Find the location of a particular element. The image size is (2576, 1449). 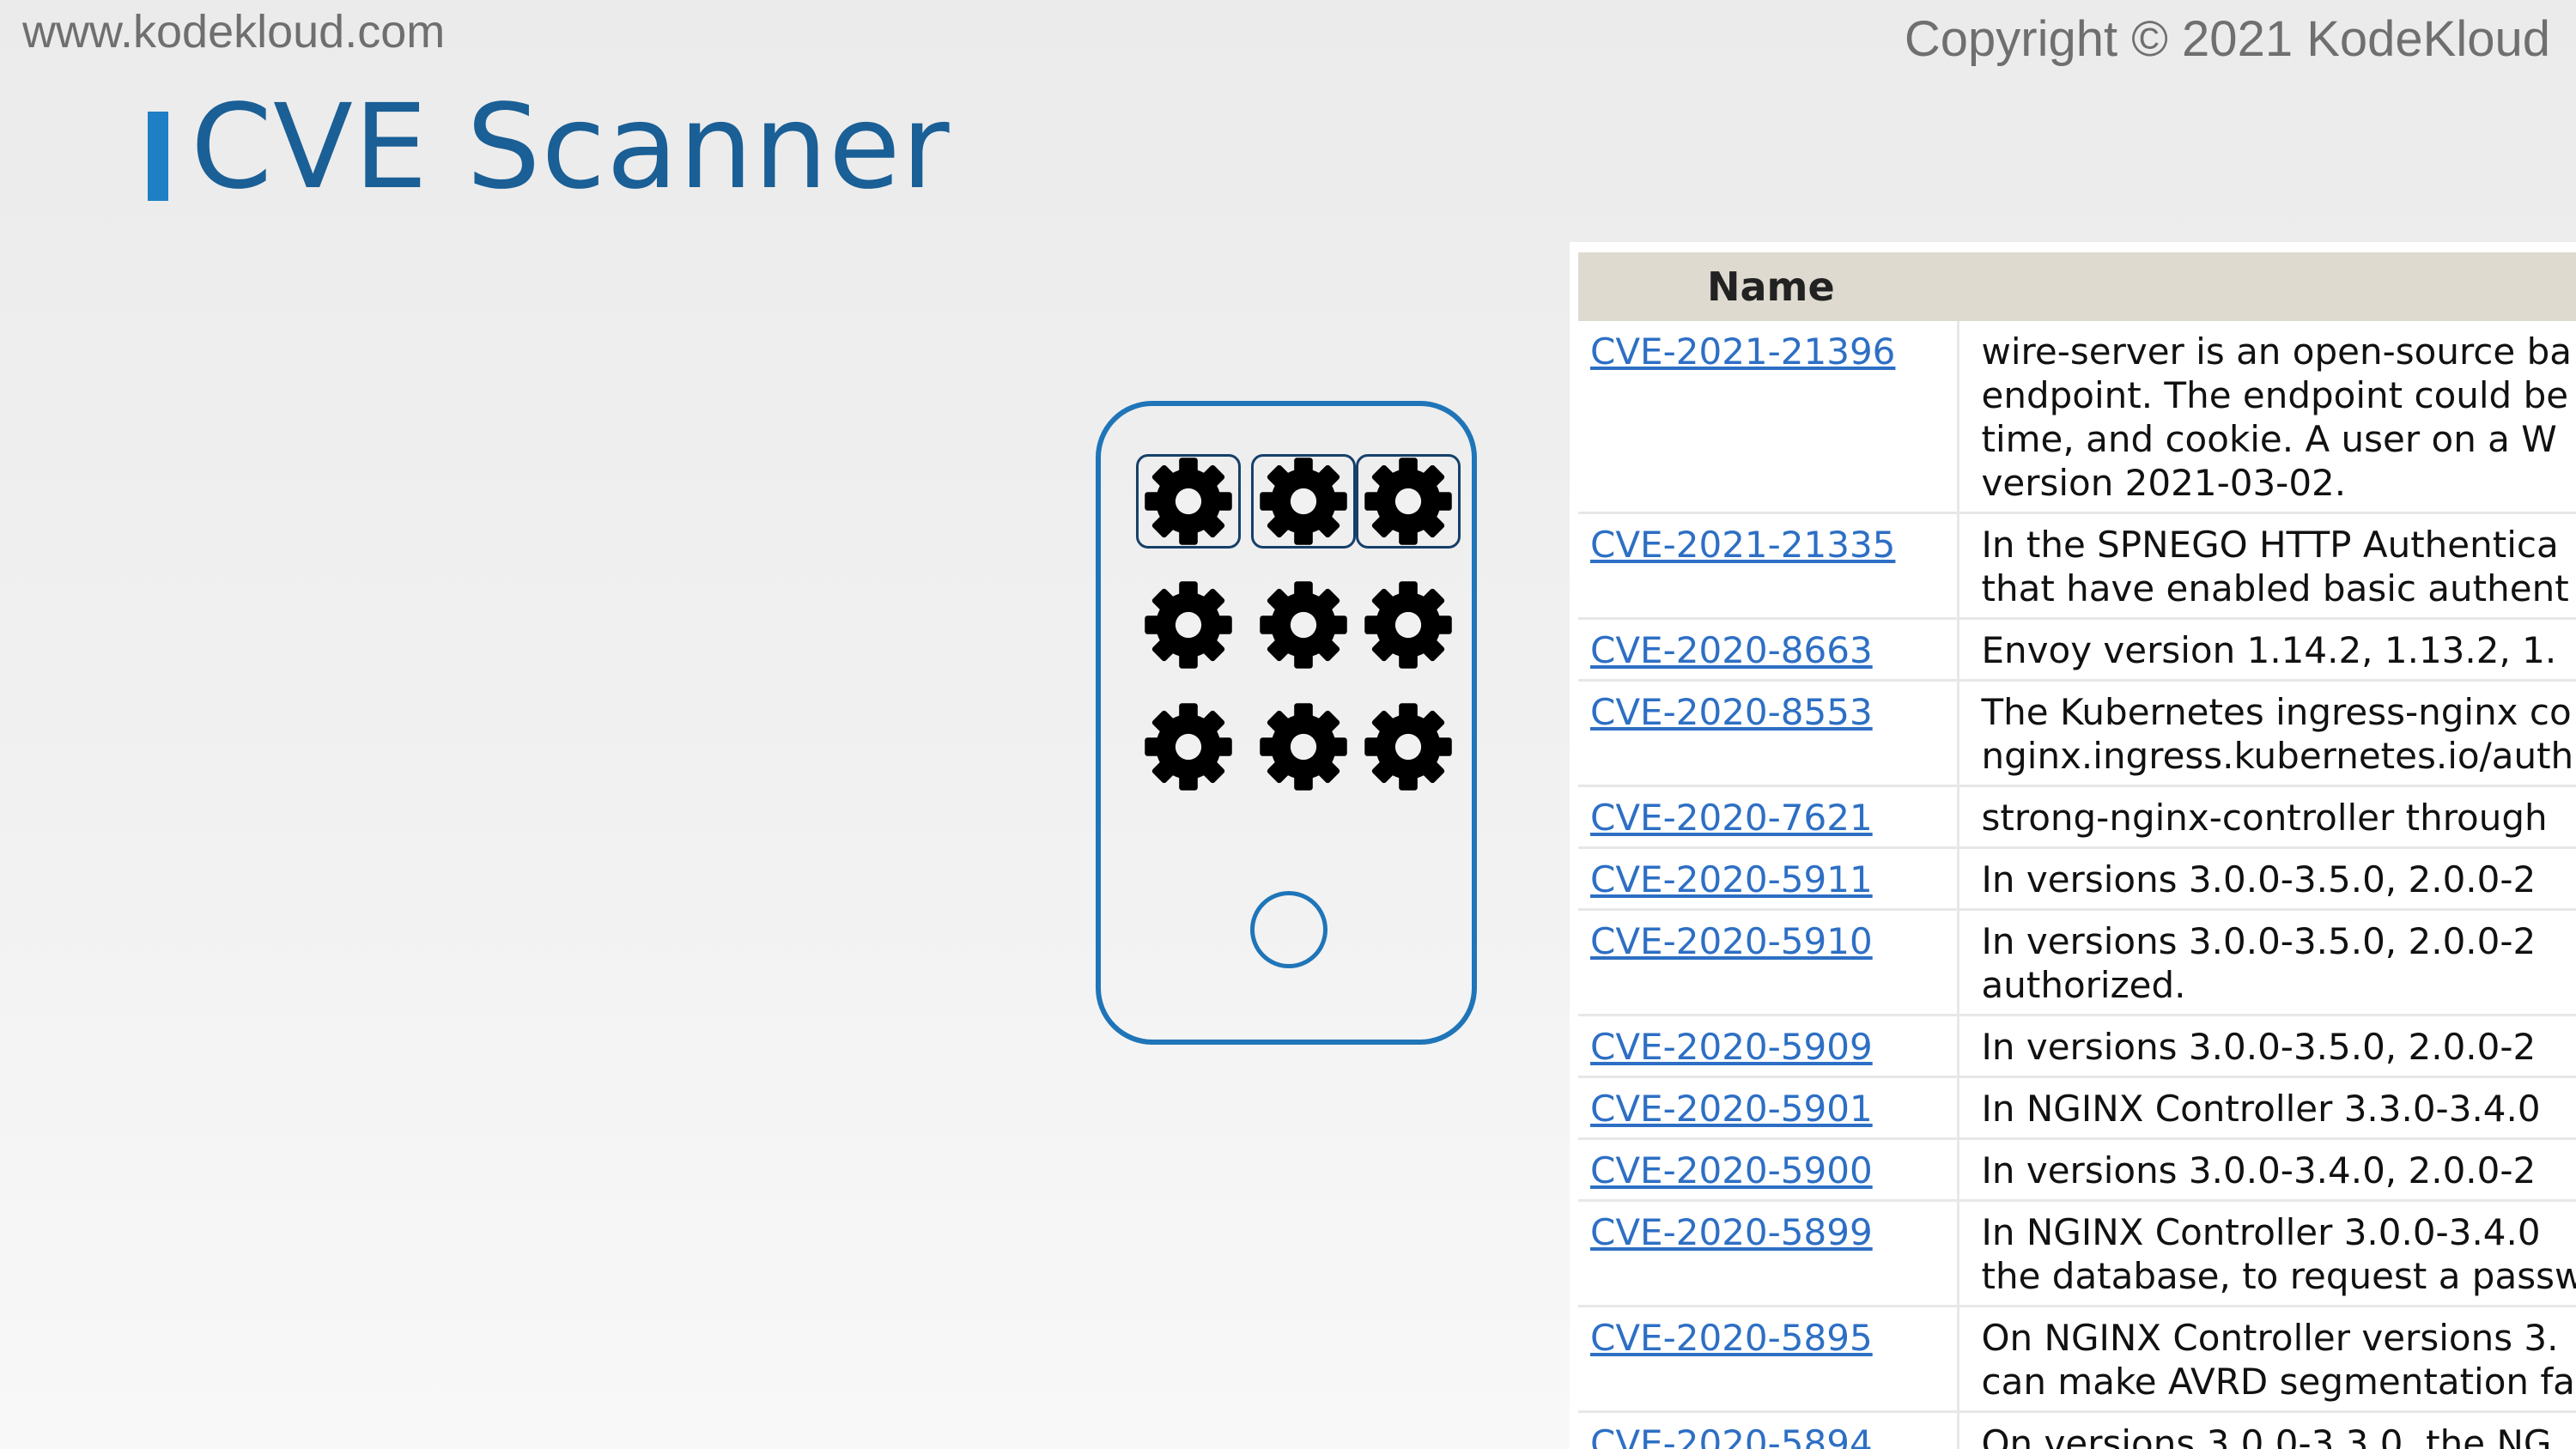

cve-description-cell: Envoy version 1.14.2, 1.13.2, 1. is located at coordinates (2266, 650).